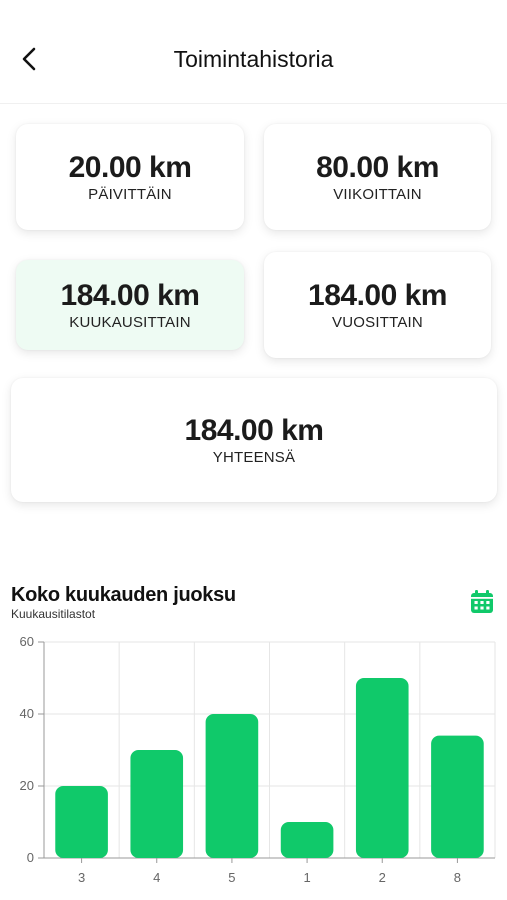 Image resolution: width=507 pixels, height=900 pixels. I want to click on stat-label-total: YHTEENSÄ, so click(254, 457).